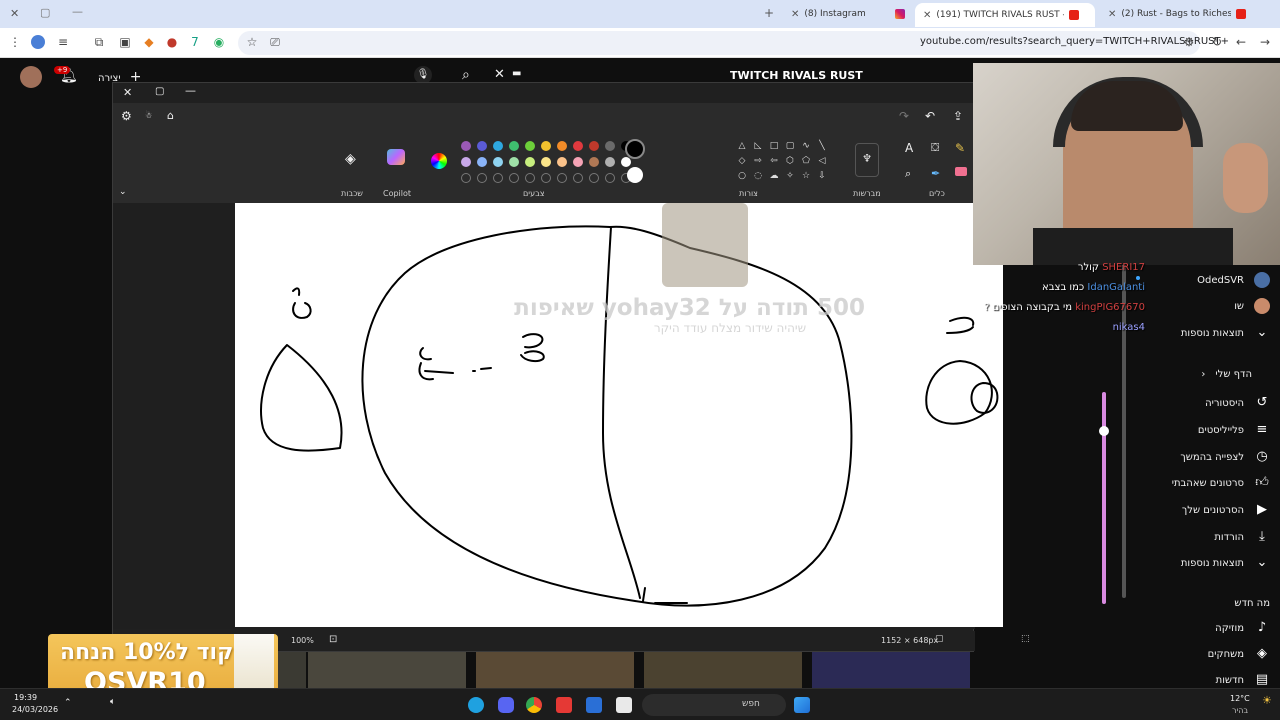 The image size is (1280, 720). What do you see at coordinates (1104, 498) in the screenshot?
I see `volume-slider` at bounding box center [1104, 498].